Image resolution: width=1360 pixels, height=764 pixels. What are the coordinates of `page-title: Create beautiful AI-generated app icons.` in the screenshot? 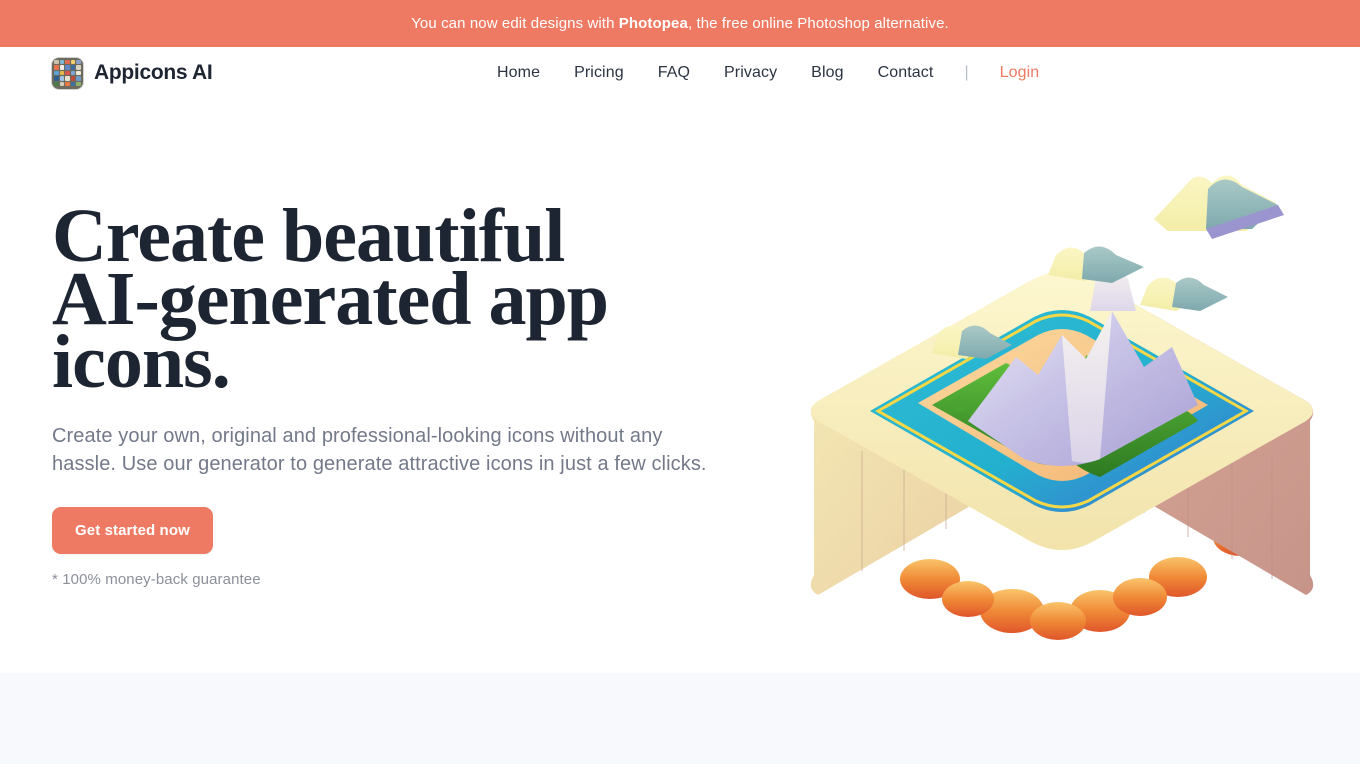 It's located at (382, 299).